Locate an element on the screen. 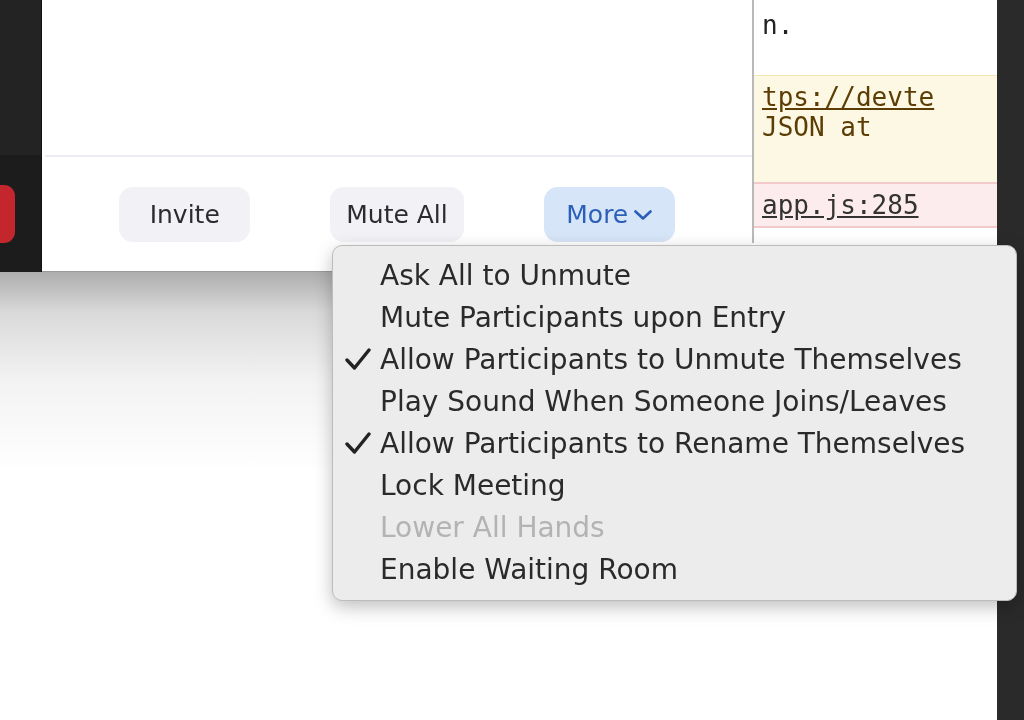 The image size is (1024, 720). log-text: n. is located at coordinates (778, 25).